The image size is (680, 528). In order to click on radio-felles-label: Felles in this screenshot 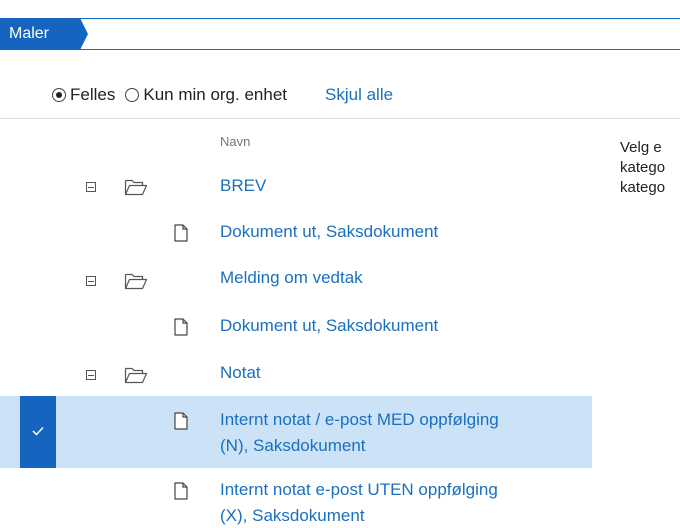, I will do `click(93, 94)`.